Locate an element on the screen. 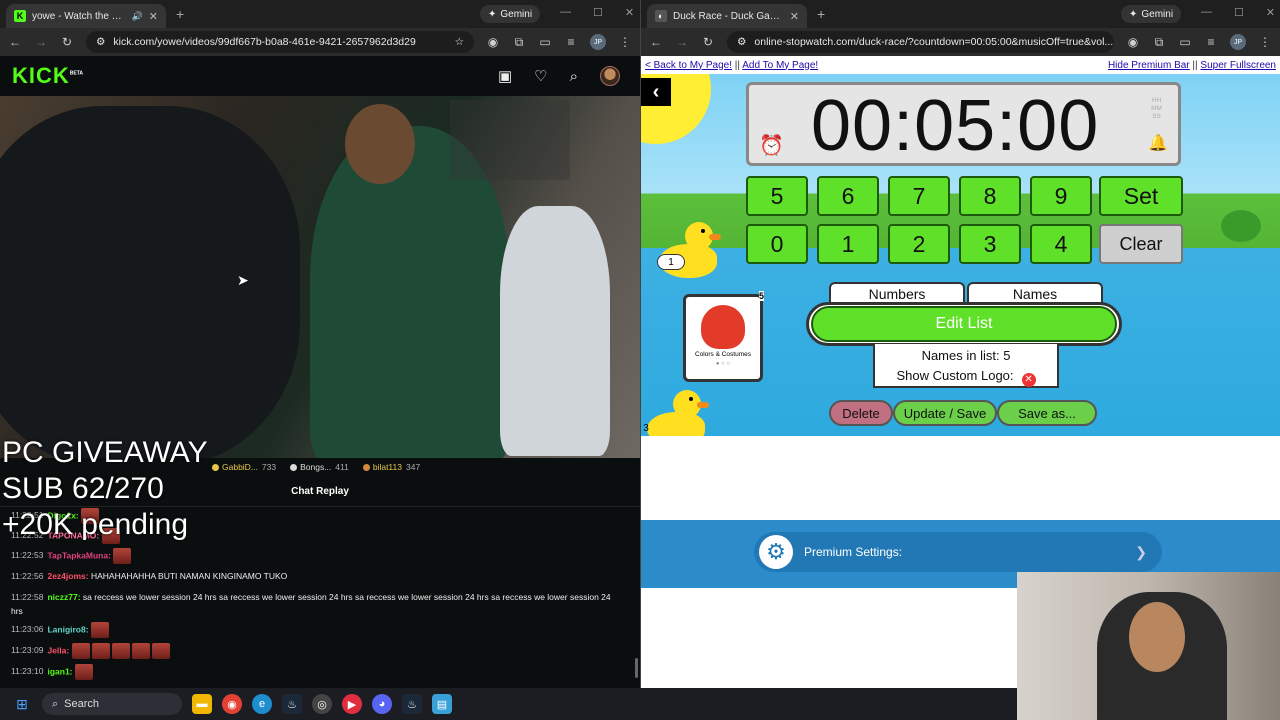  delete-button: Delete is located at coordinates (861, 413).